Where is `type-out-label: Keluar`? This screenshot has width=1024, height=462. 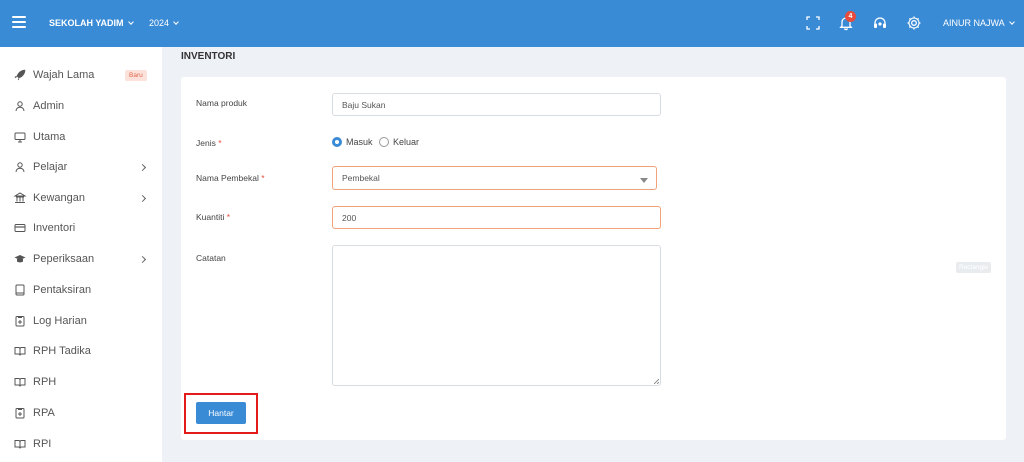
type-out-label: Keluar is located at coordinates (406, 142).